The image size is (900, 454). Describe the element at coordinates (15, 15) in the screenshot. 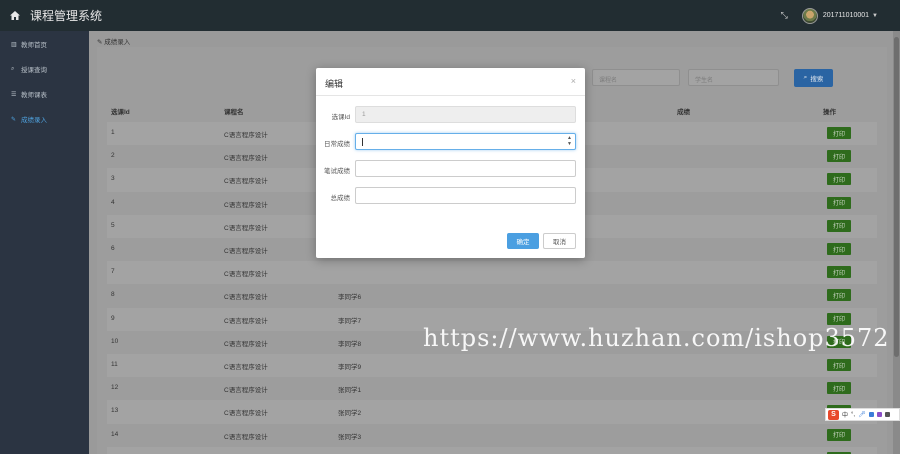

I see `home-icon` at that location.